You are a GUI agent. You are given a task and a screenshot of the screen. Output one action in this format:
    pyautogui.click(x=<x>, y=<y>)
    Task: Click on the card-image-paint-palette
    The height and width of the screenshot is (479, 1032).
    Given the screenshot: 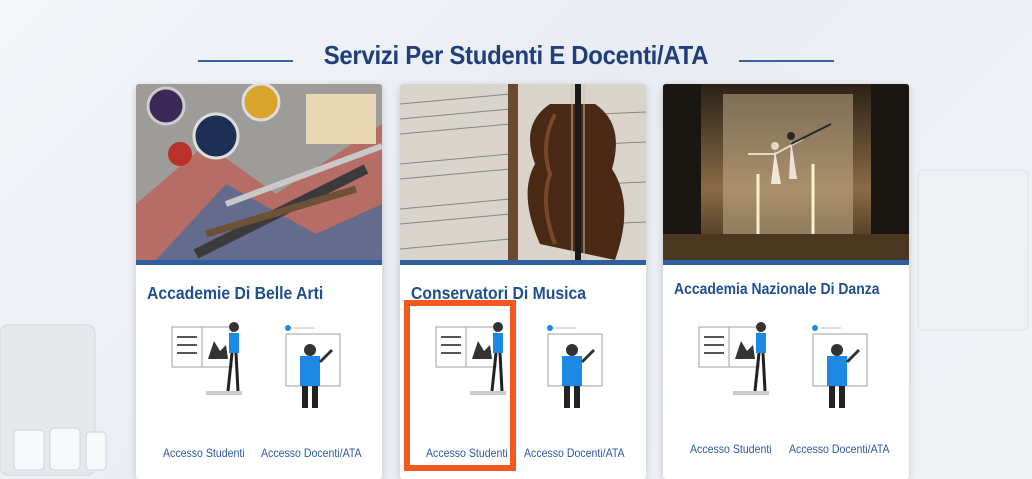 What is the action you would take?
    pyautogui.click(x=259, y=172)
    